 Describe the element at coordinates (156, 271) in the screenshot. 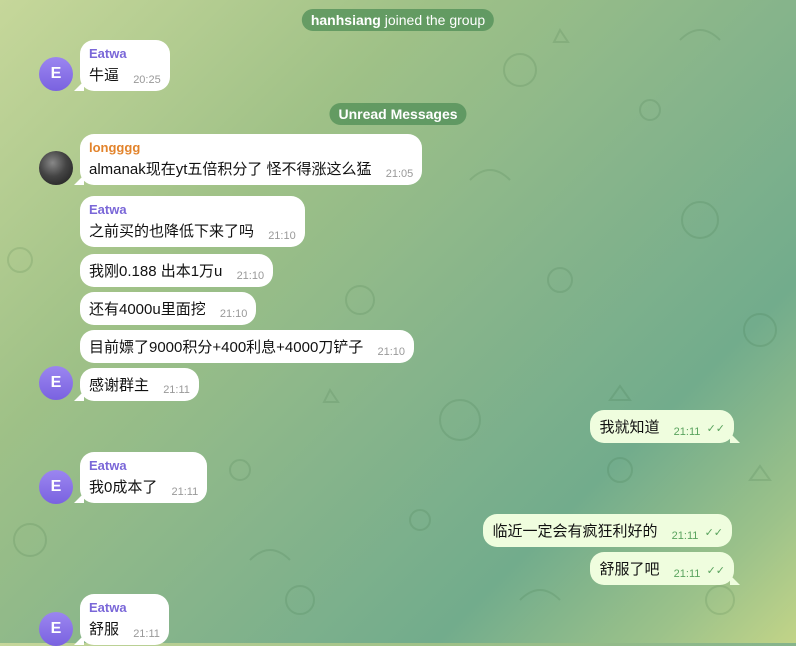

I see `message-text: 我刚0.188 出本1万u` at that location.